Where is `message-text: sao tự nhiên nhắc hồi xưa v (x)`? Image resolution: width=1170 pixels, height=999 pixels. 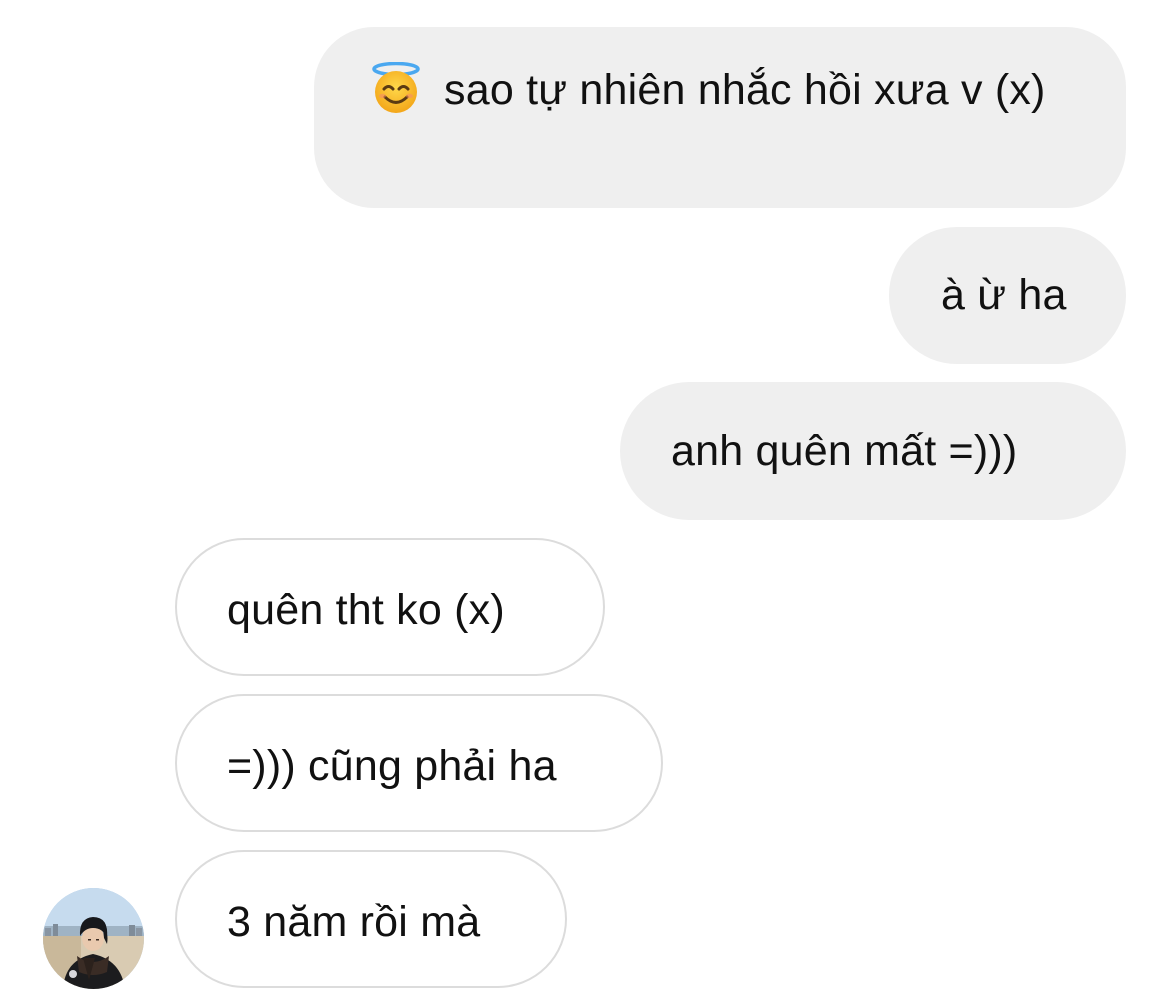 message-text: sao tự nhiên nhắc hồi xưa v (x) is located at coordinates (745, 90).